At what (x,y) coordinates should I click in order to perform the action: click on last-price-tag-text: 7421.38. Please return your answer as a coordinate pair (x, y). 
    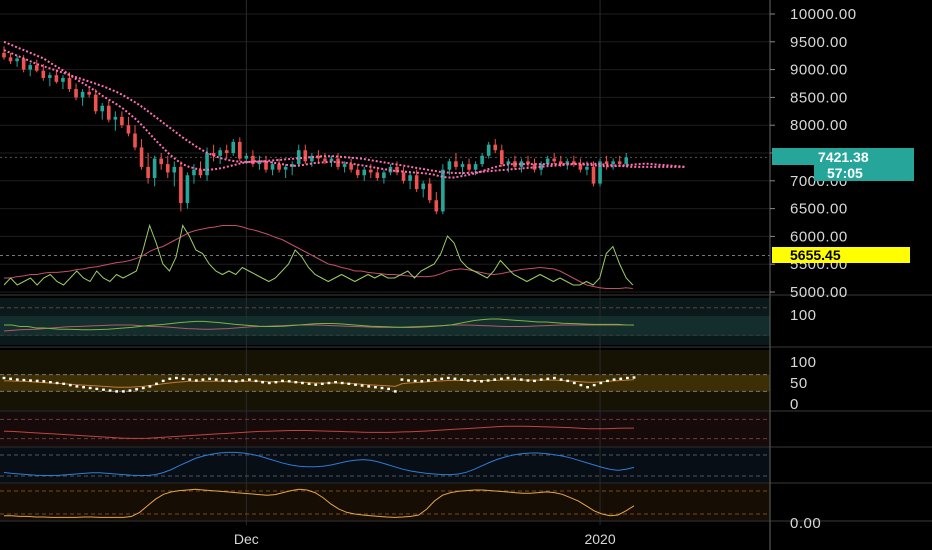
    Looking at the image, I should click on (843, 157).